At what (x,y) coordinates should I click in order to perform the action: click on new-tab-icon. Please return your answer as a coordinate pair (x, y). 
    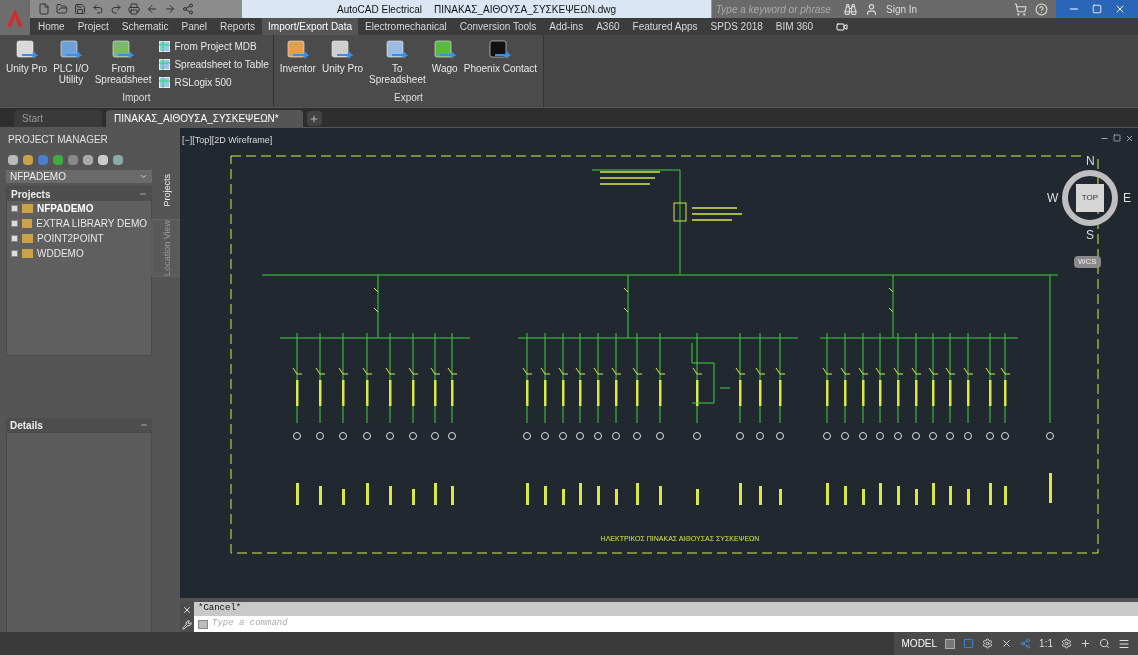
    Looking at the image, I should click on (314, 118).